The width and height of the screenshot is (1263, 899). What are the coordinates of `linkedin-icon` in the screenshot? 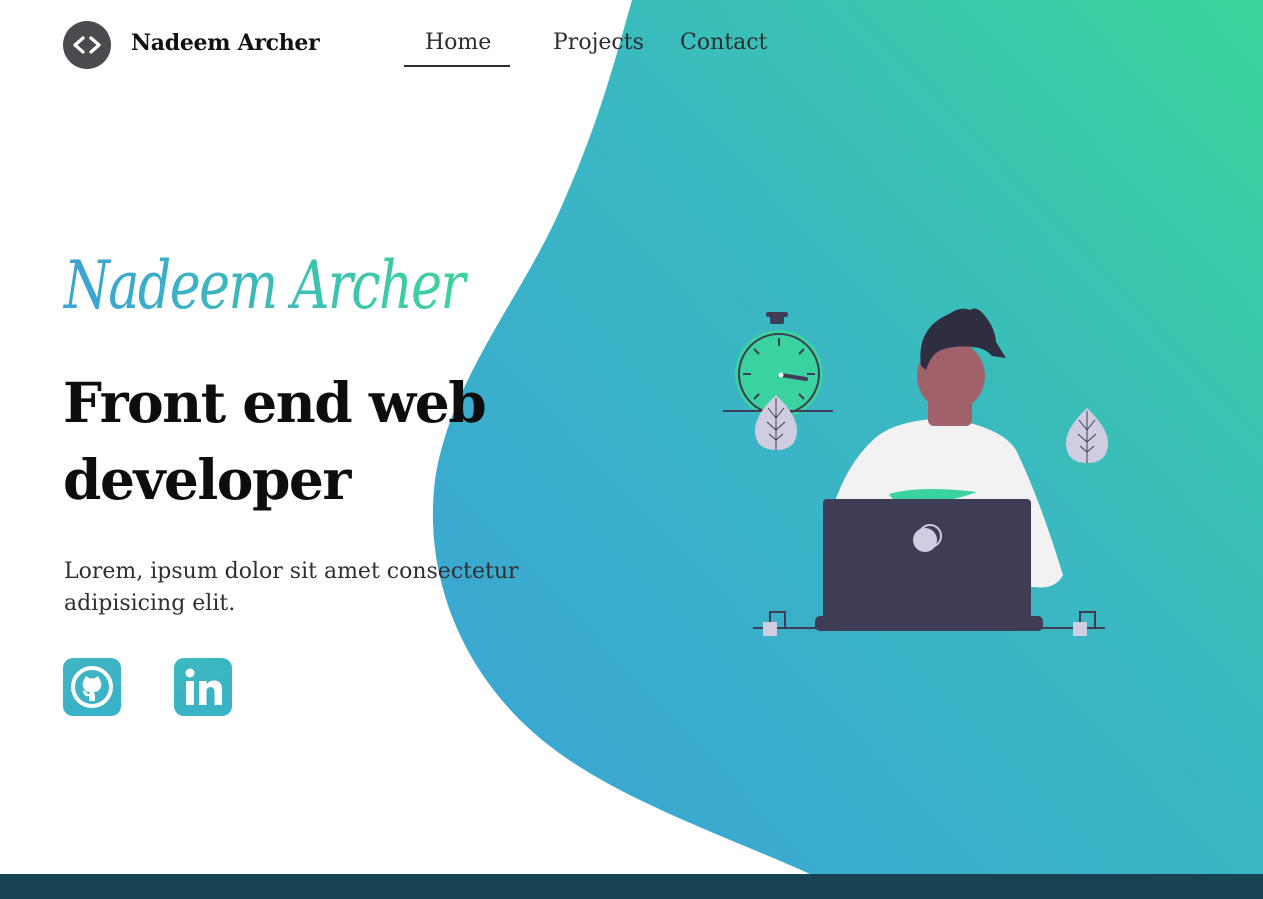 It's located at (203, 686).